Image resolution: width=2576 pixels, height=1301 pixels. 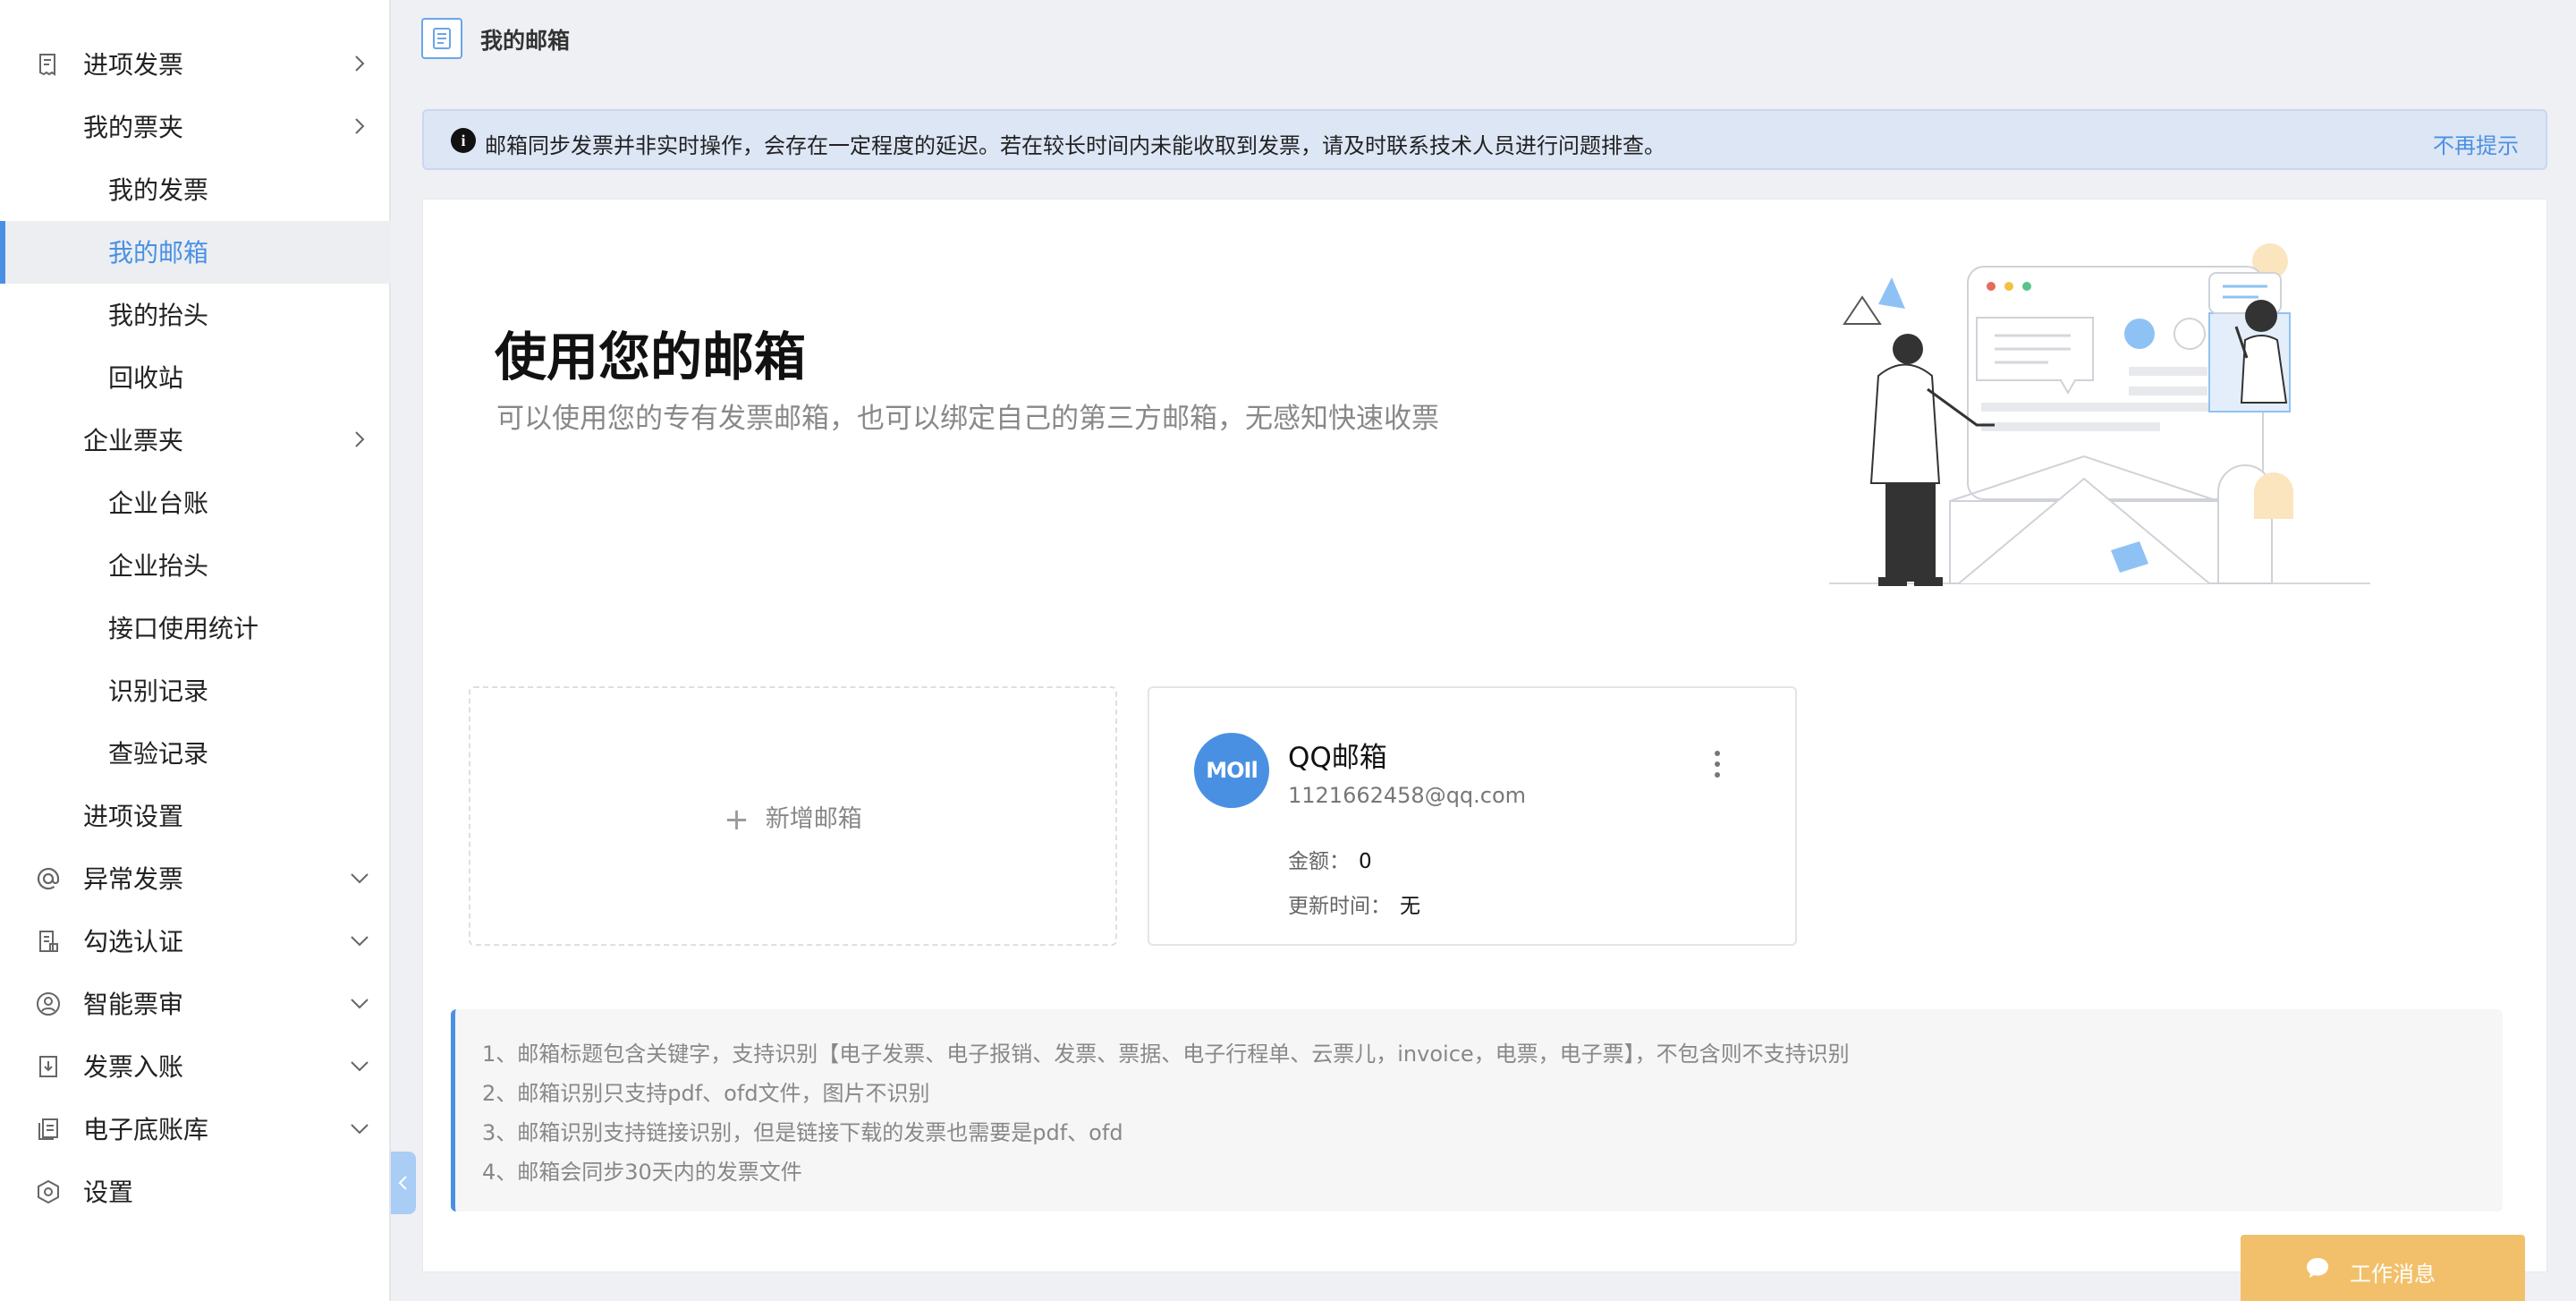 What do you see at coordinates (2476, 143) in the screenshot?
I see `dismiss-notice-link: 不再提示` at bounding box center [2476, 143].